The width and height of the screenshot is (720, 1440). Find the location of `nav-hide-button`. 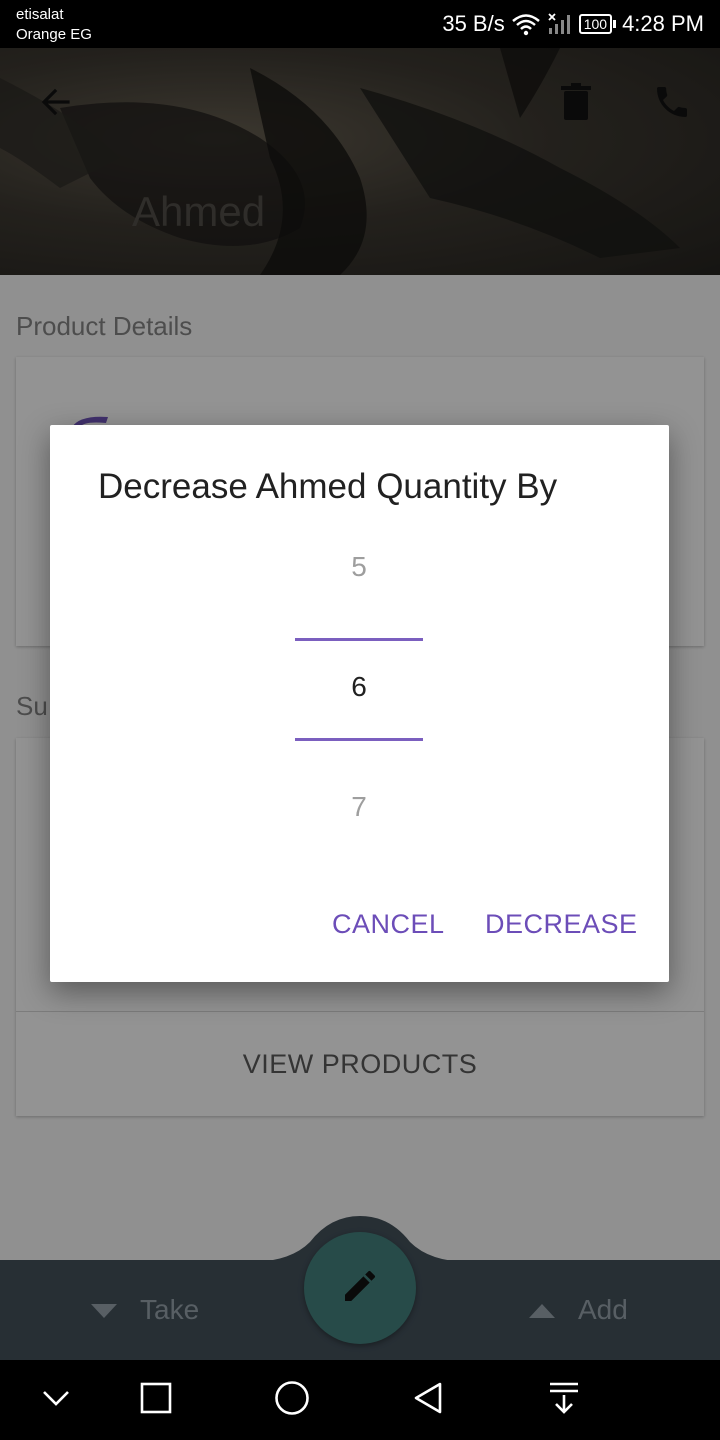

nav-hide-button is located at coordinates (56, 1400).